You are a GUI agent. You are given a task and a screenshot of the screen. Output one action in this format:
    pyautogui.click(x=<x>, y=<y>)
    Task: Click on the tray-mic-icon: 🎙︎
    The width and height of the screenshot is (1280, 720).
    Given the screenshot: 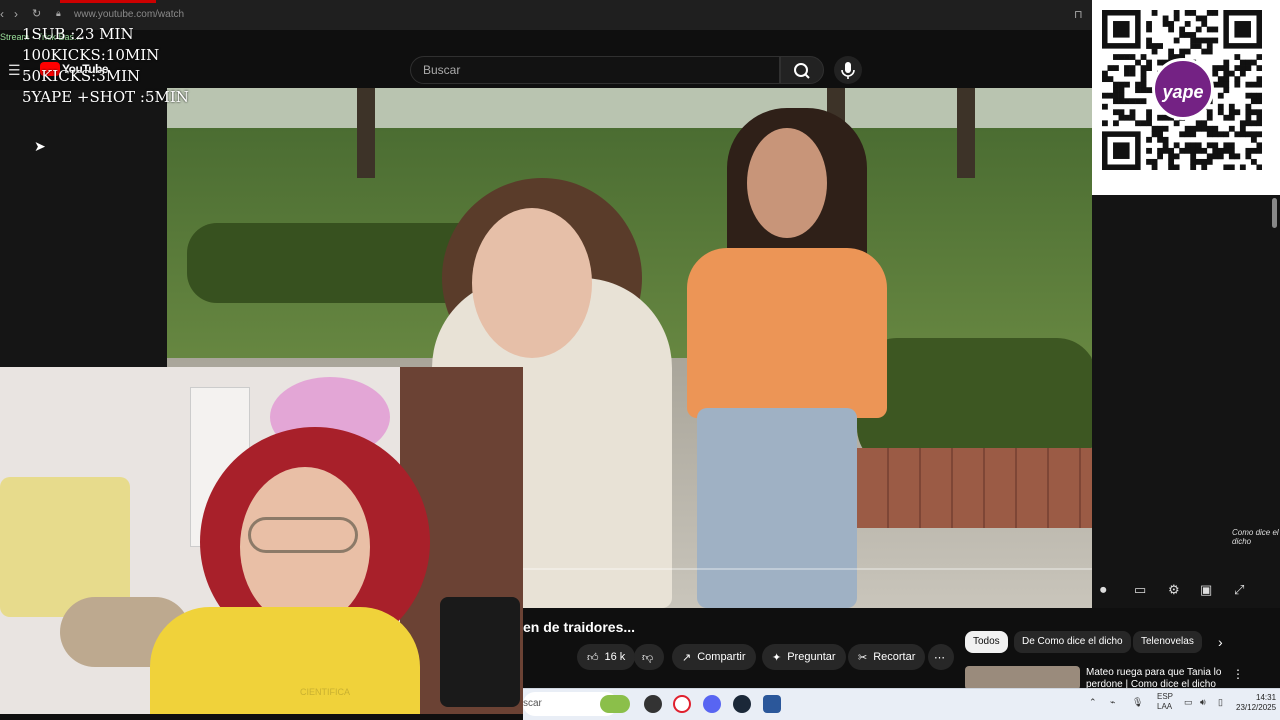 What is the action you would take?
    pyautogui.click(x=1137, y=702)
    